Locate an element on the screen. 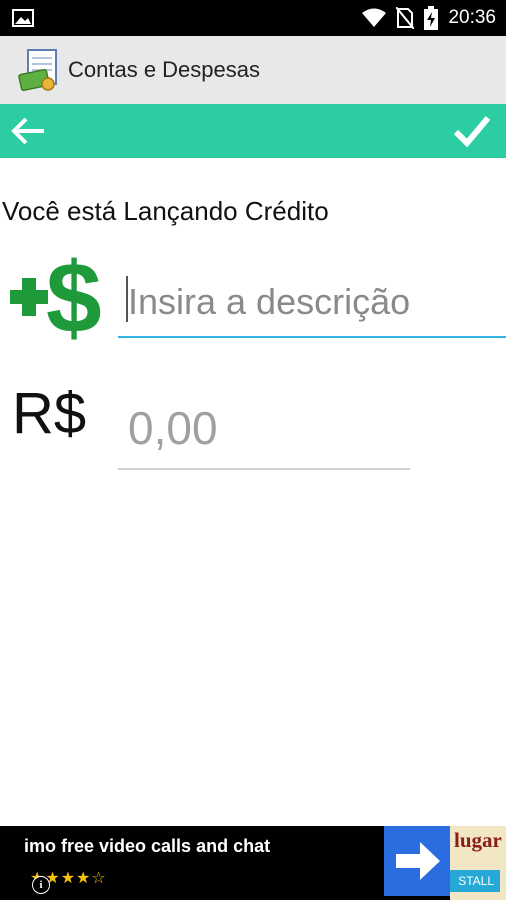 Image resolution: width=506 pixels, height=900 pixels. app-title-bar: Contas e Despesas is located at coordinates (253, 70).